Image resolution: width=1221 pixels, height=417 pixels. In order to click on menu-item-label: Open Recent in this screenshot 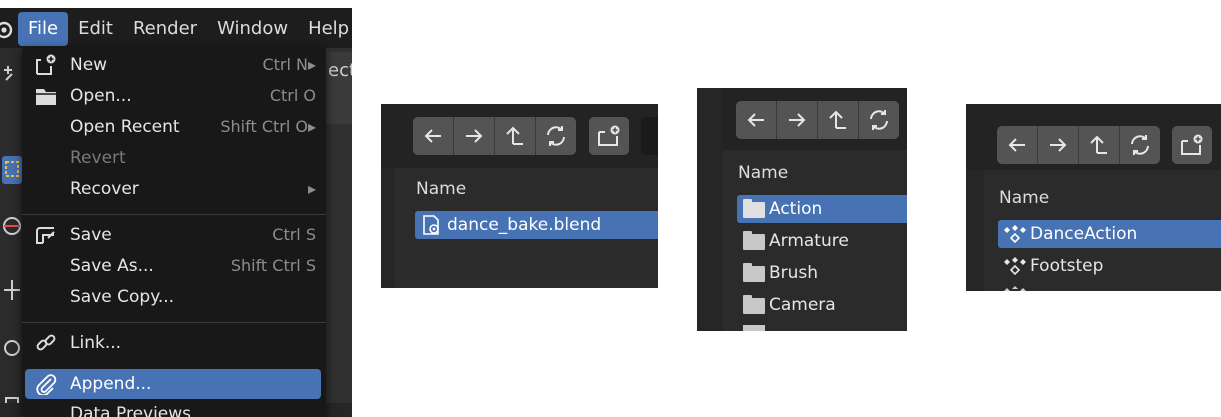, I will do `click(125, 127)`.